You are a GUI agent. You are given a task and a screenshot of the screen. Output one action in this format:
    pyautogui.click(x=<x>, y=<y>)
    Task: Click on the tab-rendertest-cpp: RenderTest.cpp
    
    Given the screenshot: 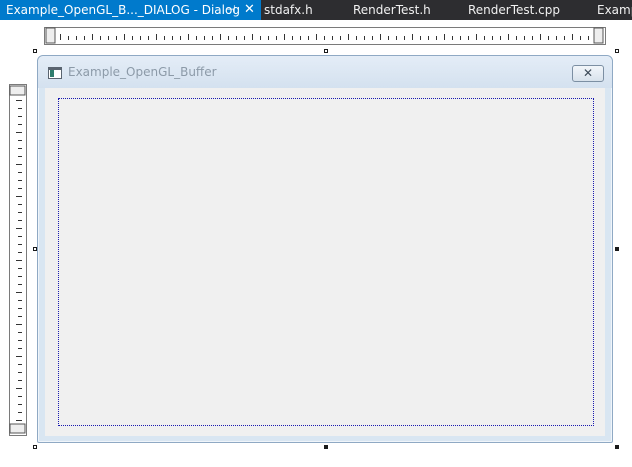 What is the action you would take?
    pyautogui.click(x=514, y=10)
    